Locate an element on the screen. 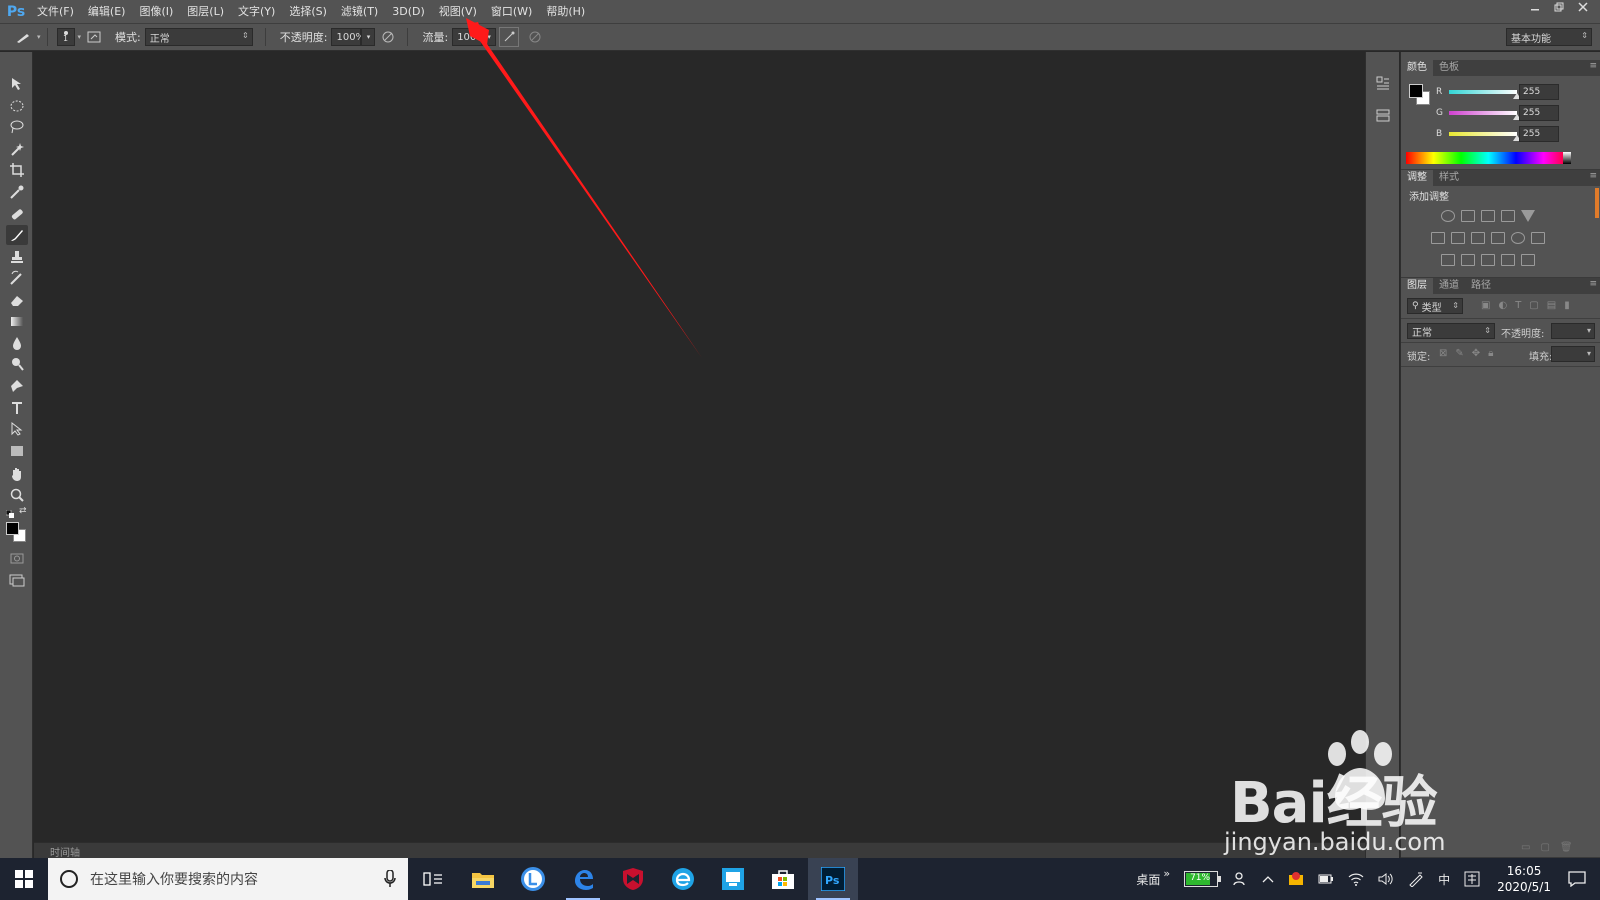 The image size is (1600, 900). history-brush-tool-icon is located at coordinates (17, 278).